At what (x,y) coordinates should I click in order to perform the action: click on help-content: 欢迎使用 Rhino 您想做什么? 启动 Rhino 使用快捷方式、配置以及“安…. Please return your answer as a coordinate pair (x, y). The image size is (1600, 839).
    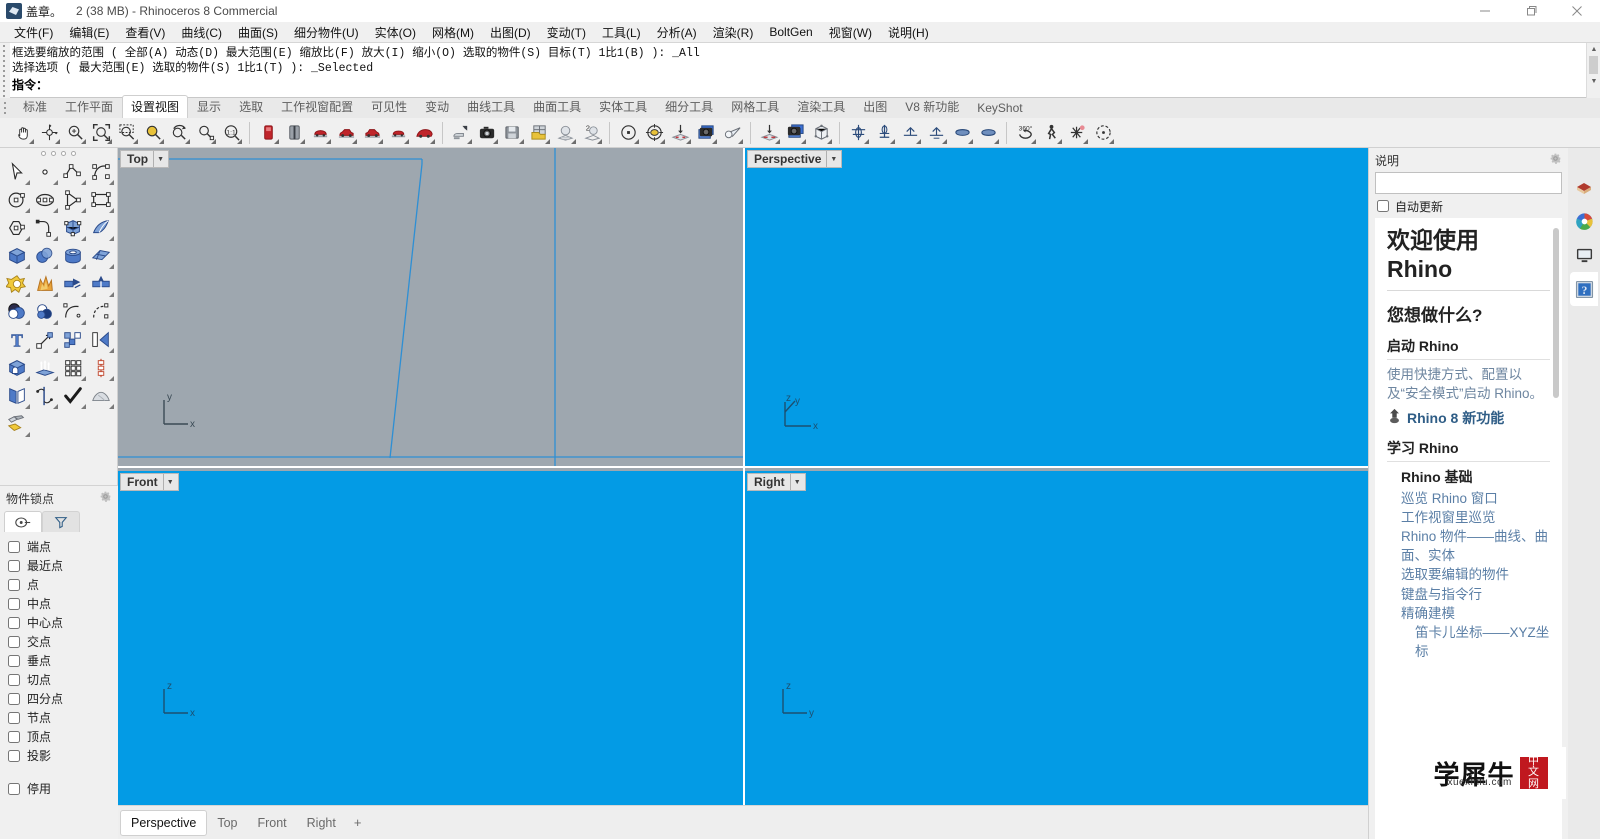
    Looking at the image, I should click on (1468, 528).